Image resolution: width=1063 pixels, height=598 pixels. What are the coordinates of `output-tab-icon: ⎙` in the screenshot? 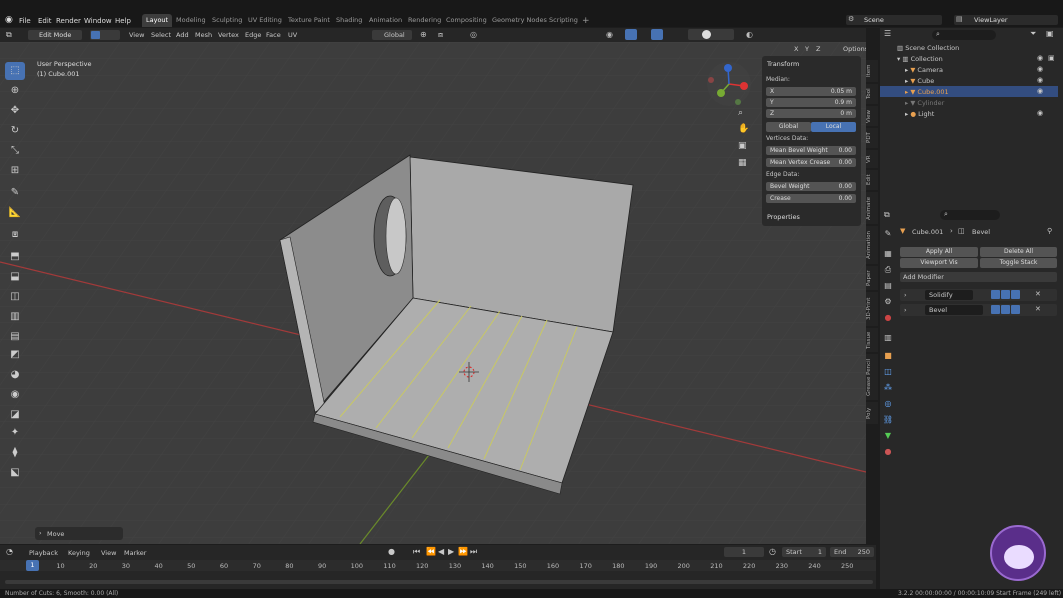 It's located at (888, 270).